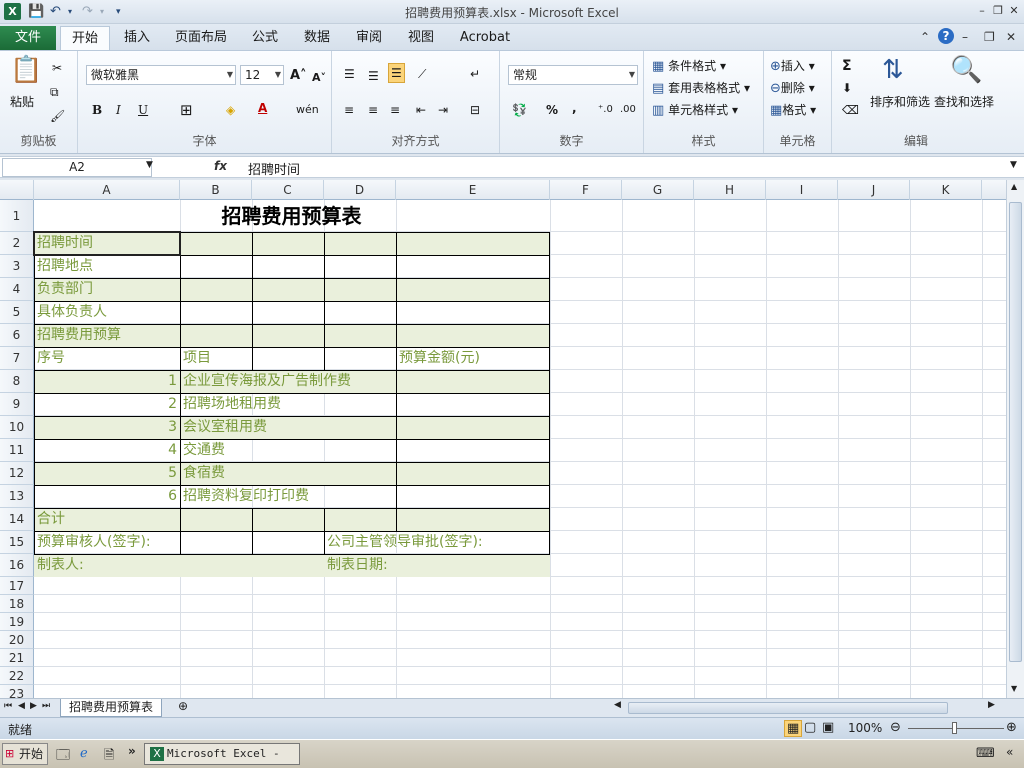 The width and height of the screenshot is (1024, 768). I want to click on format-cells-button: ▦格式 ▾, so click(793, 110).